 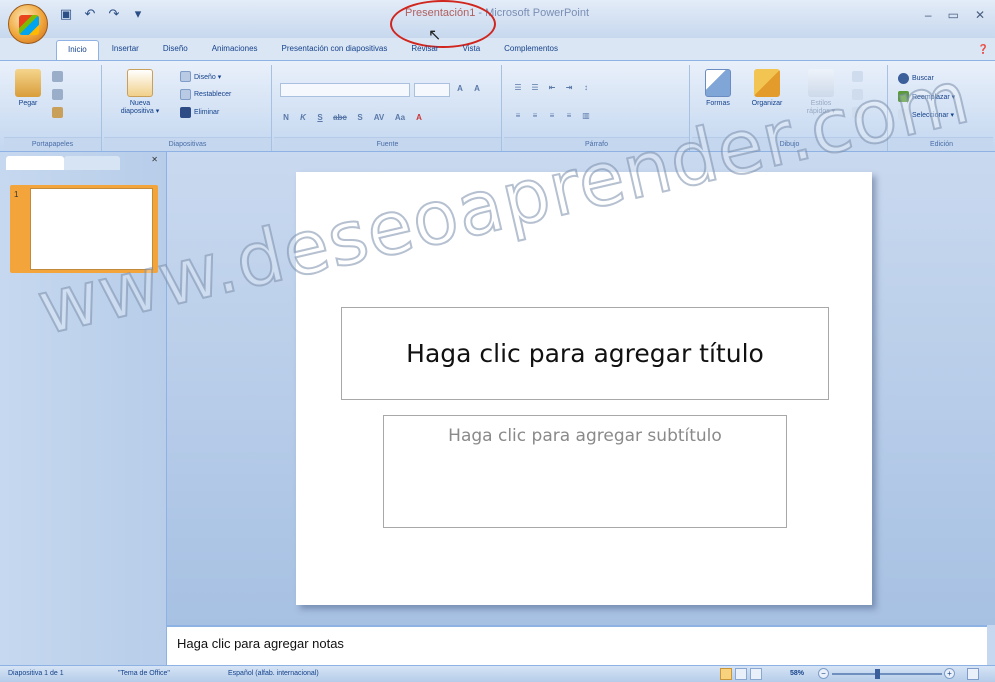 What do you see at coordinates (718, 103) in the screenshot?
I see `shapes-label: Formas` at bounding box center [718, 103].